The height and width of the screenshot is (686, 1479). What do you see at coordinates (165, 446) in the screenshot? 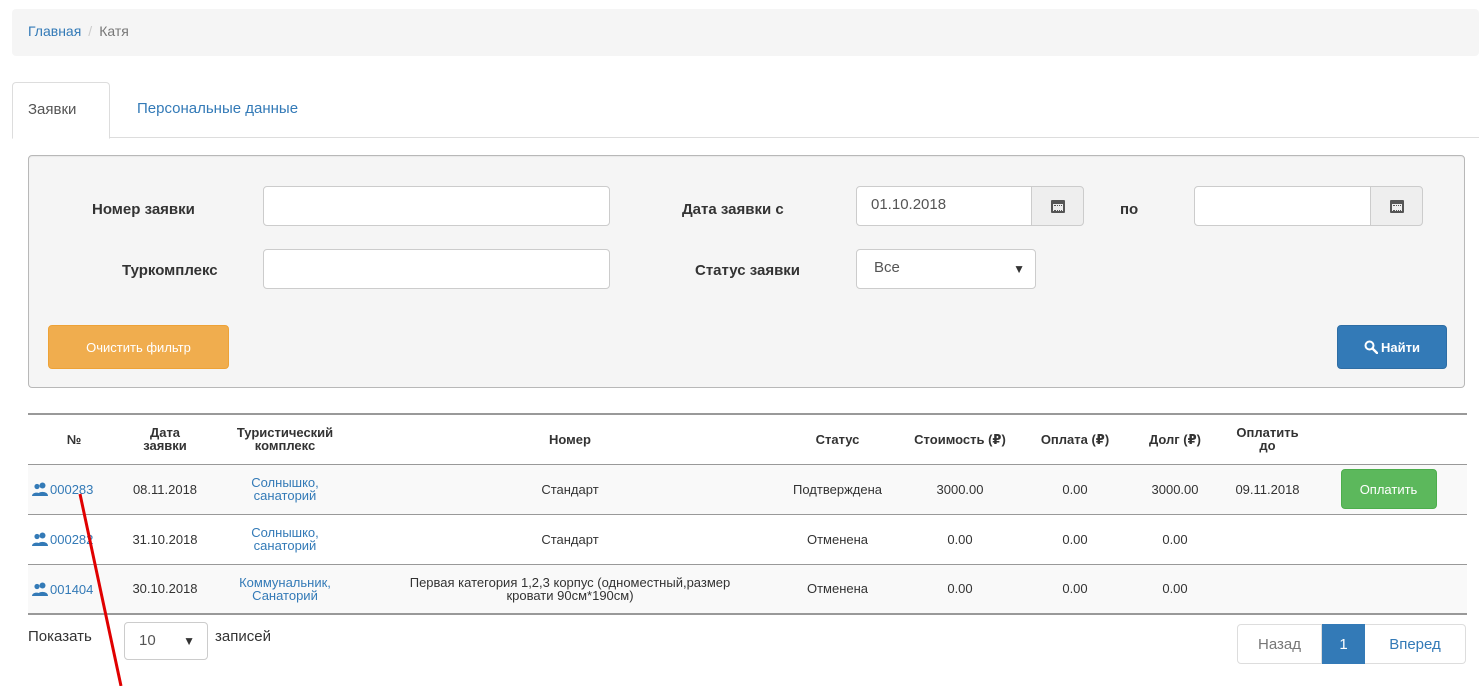
I see `col-header-date-line2: заявки` at bounding box center [165, 446].